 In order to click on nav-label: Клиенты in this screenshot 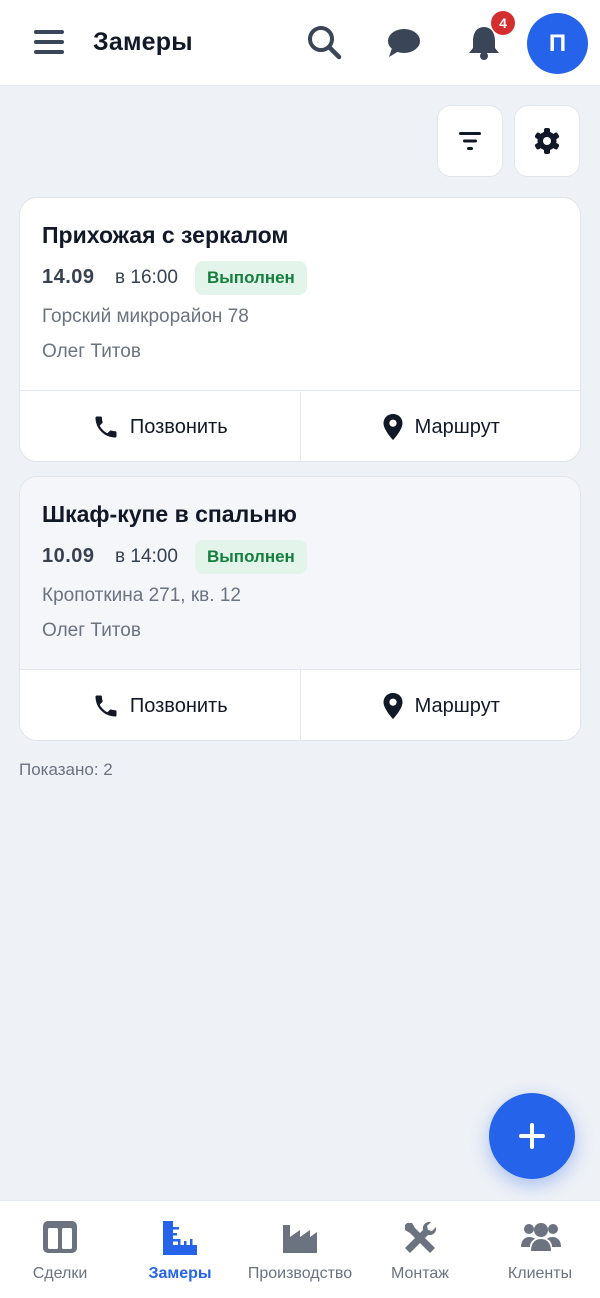, I will do `click(540, 1273)`.